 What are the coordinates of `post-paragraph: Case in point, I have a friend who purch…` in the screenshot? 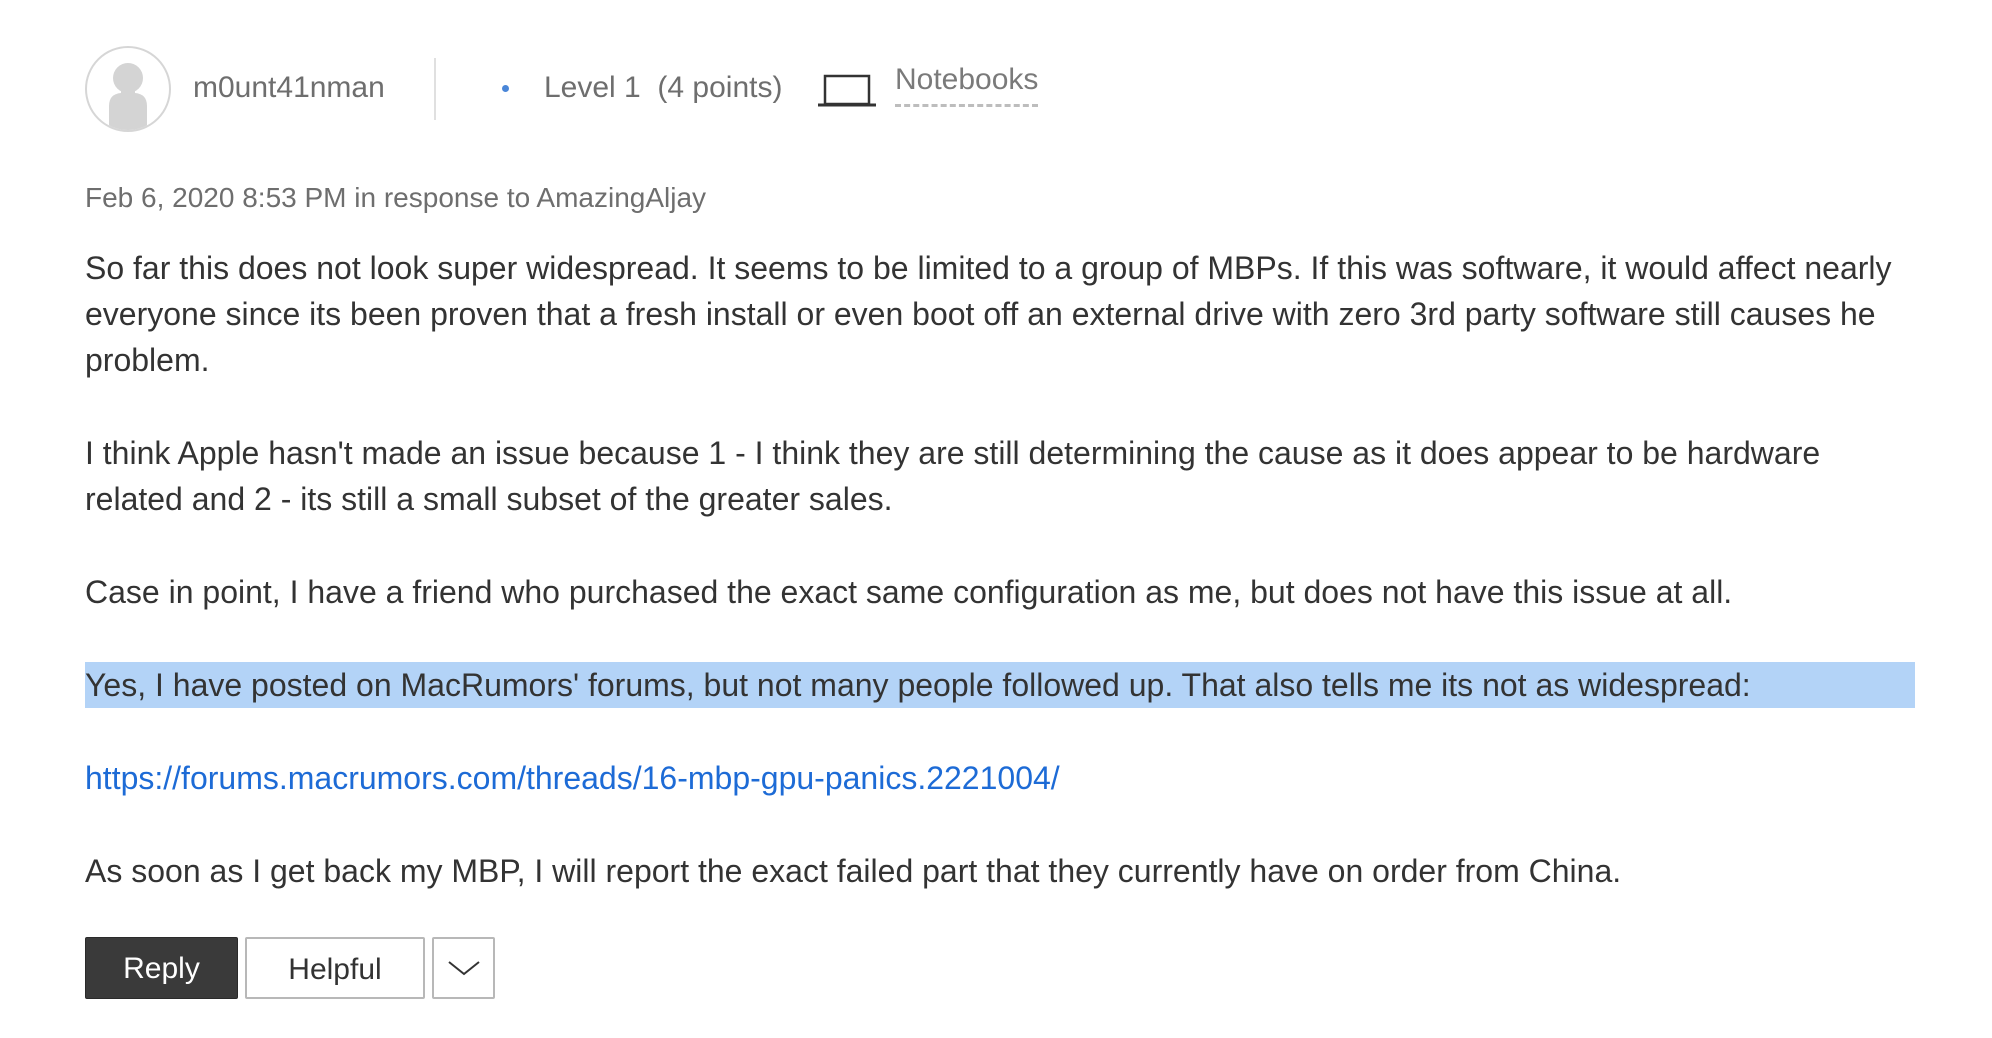 It's located at (909, 592).